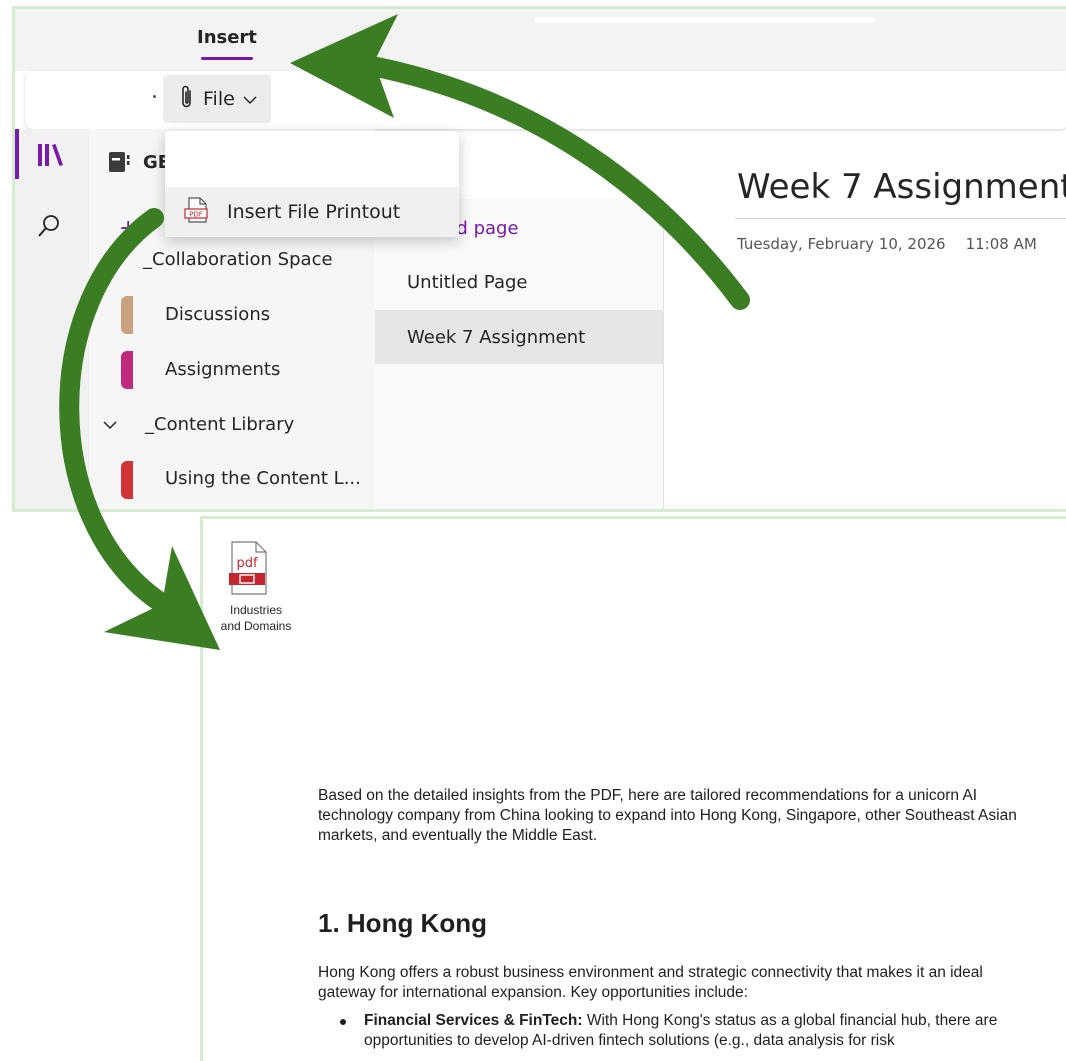 Image resolution: width=1066 pixels, height=1061 pixels. What do you see at coordinates (343, 1022) in the screenshot?
I see `bullet-marker` at bounding box center [343, 1022].